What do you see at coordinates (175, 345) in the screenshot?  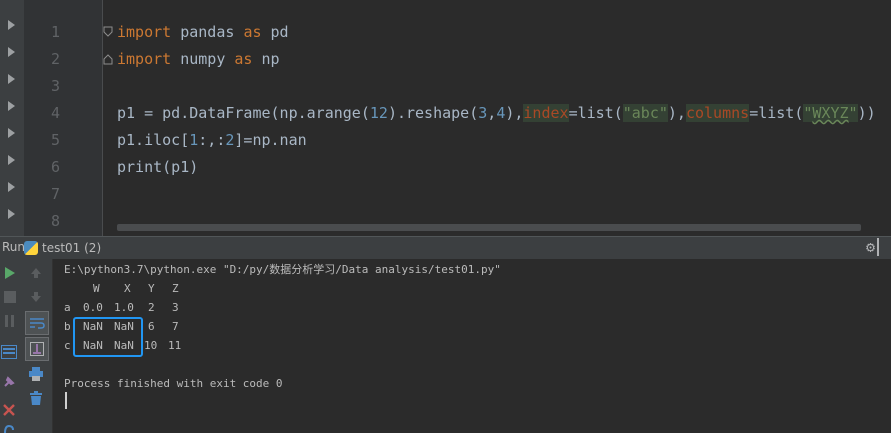 I see `df-cell: 11` at bounding box center [175, 345].